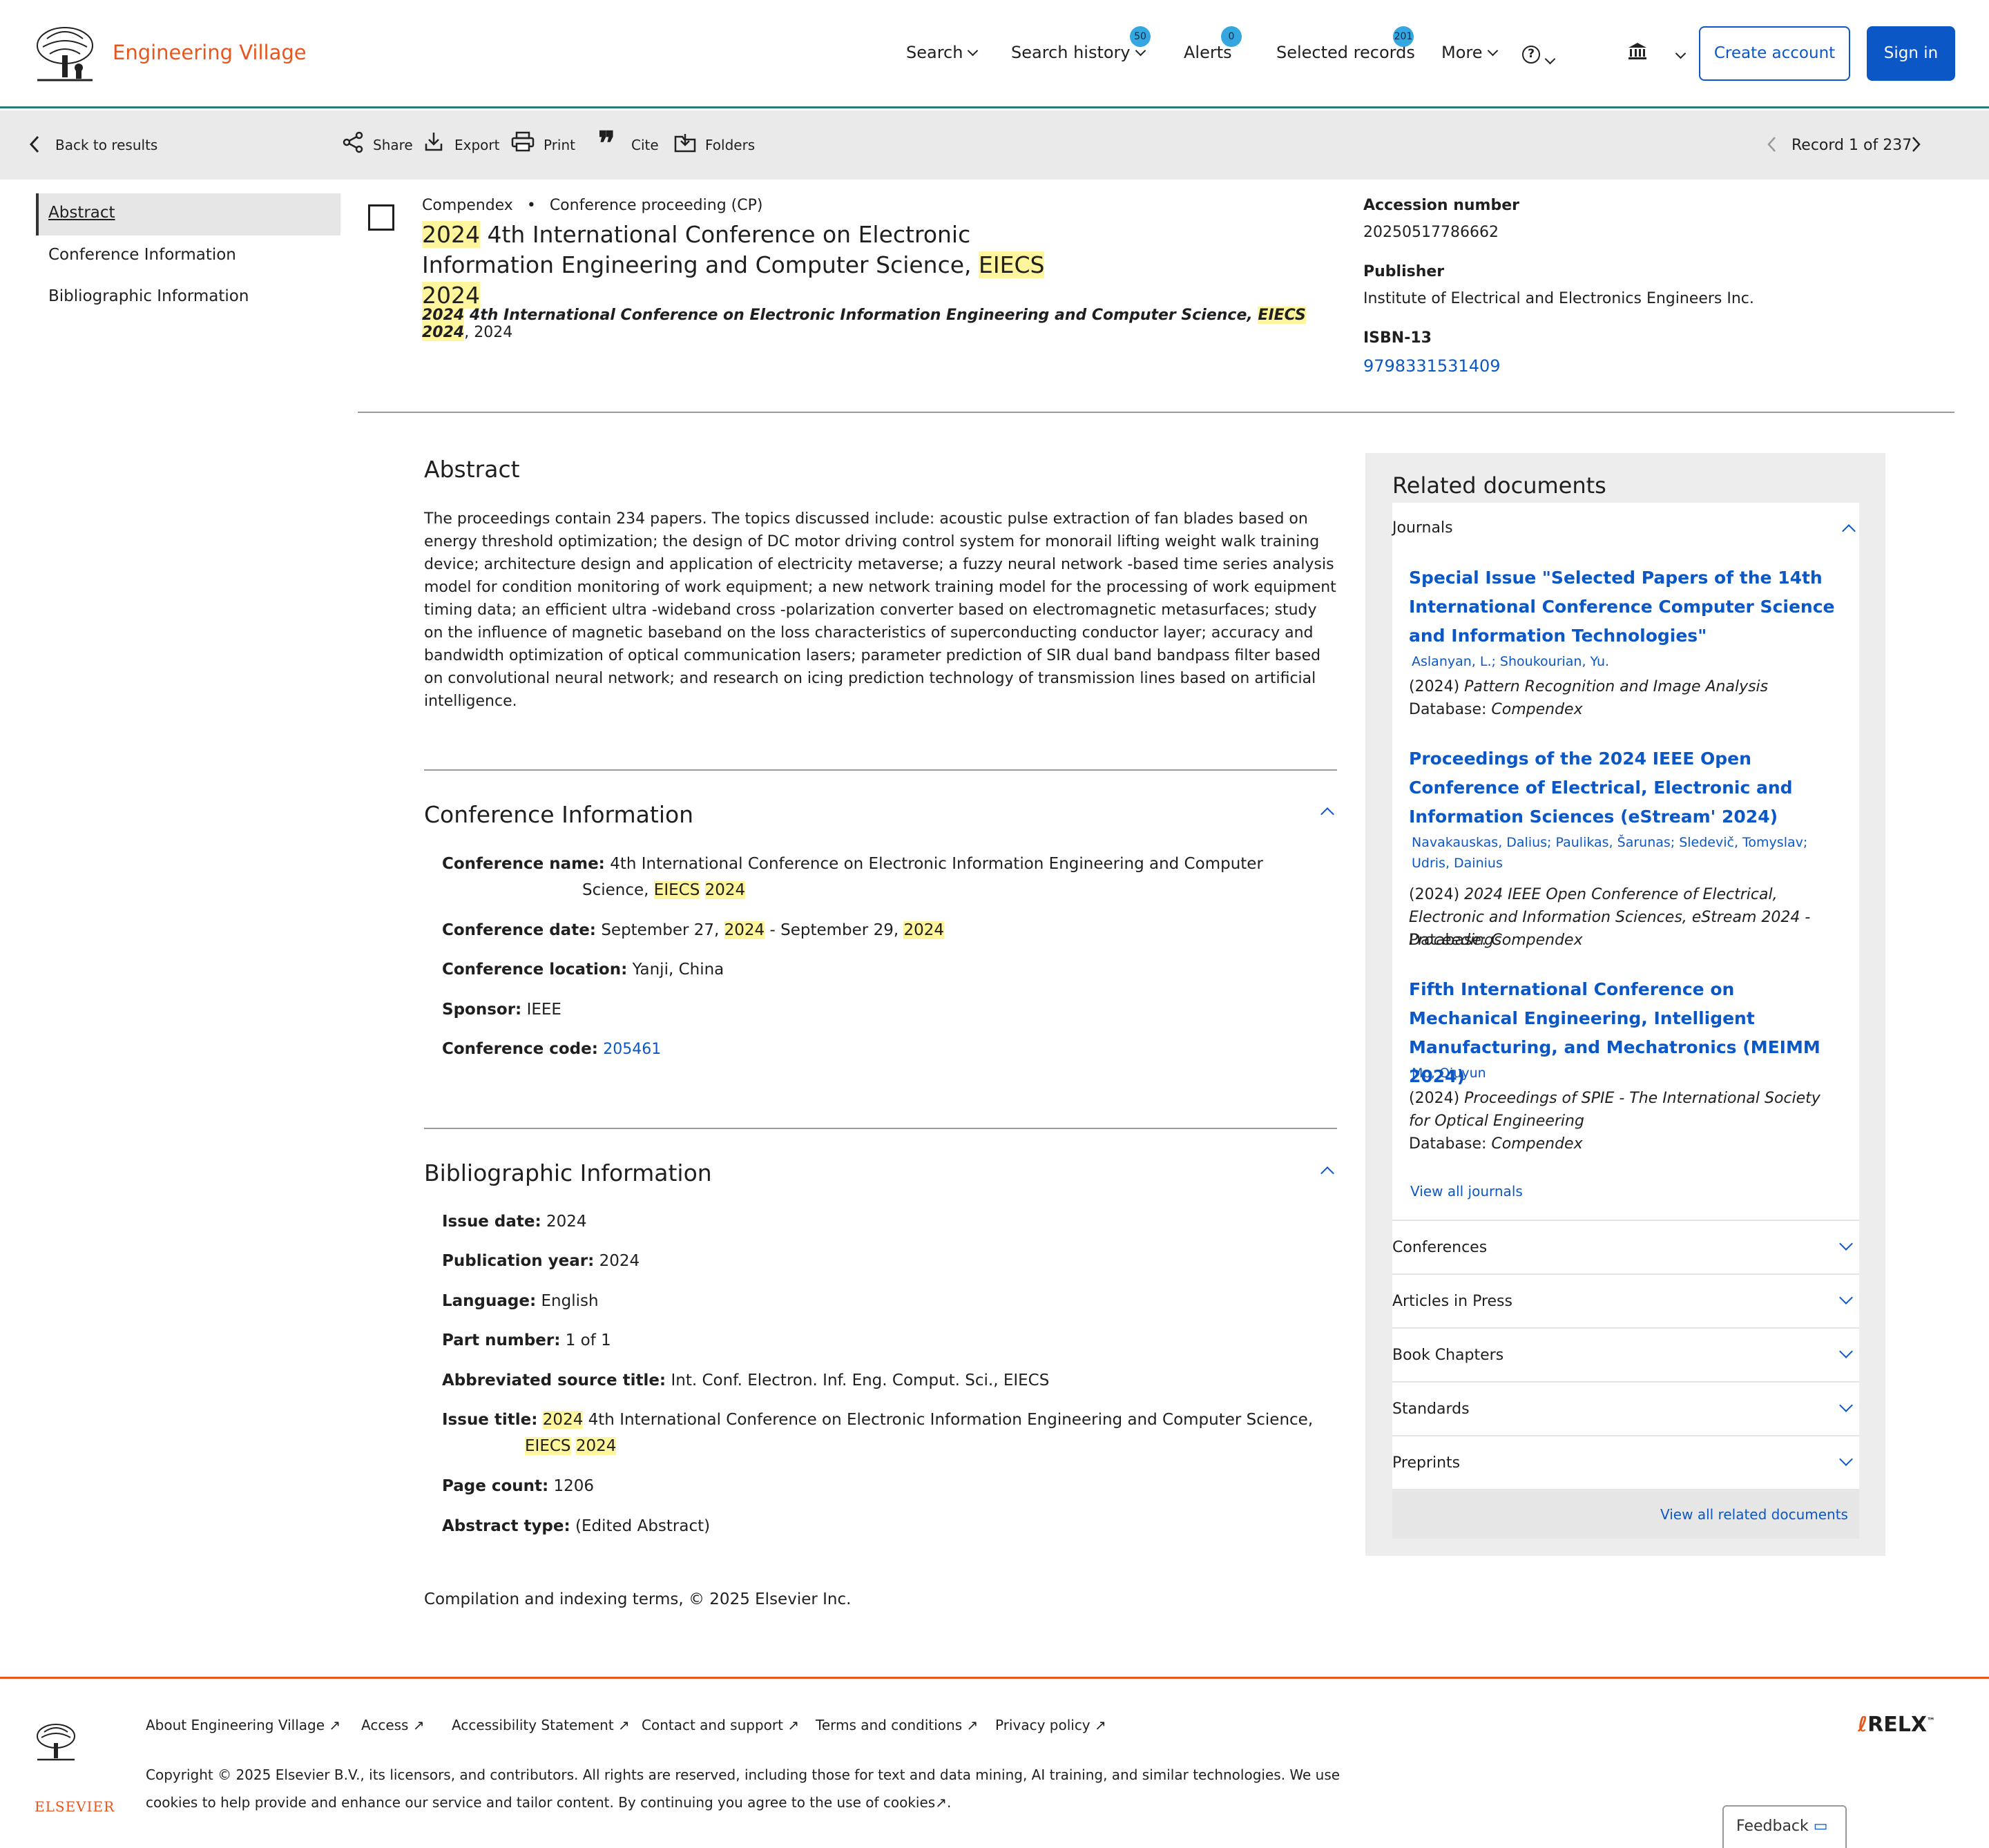  I want to click on folders-button: Folders, so click(730, 145).